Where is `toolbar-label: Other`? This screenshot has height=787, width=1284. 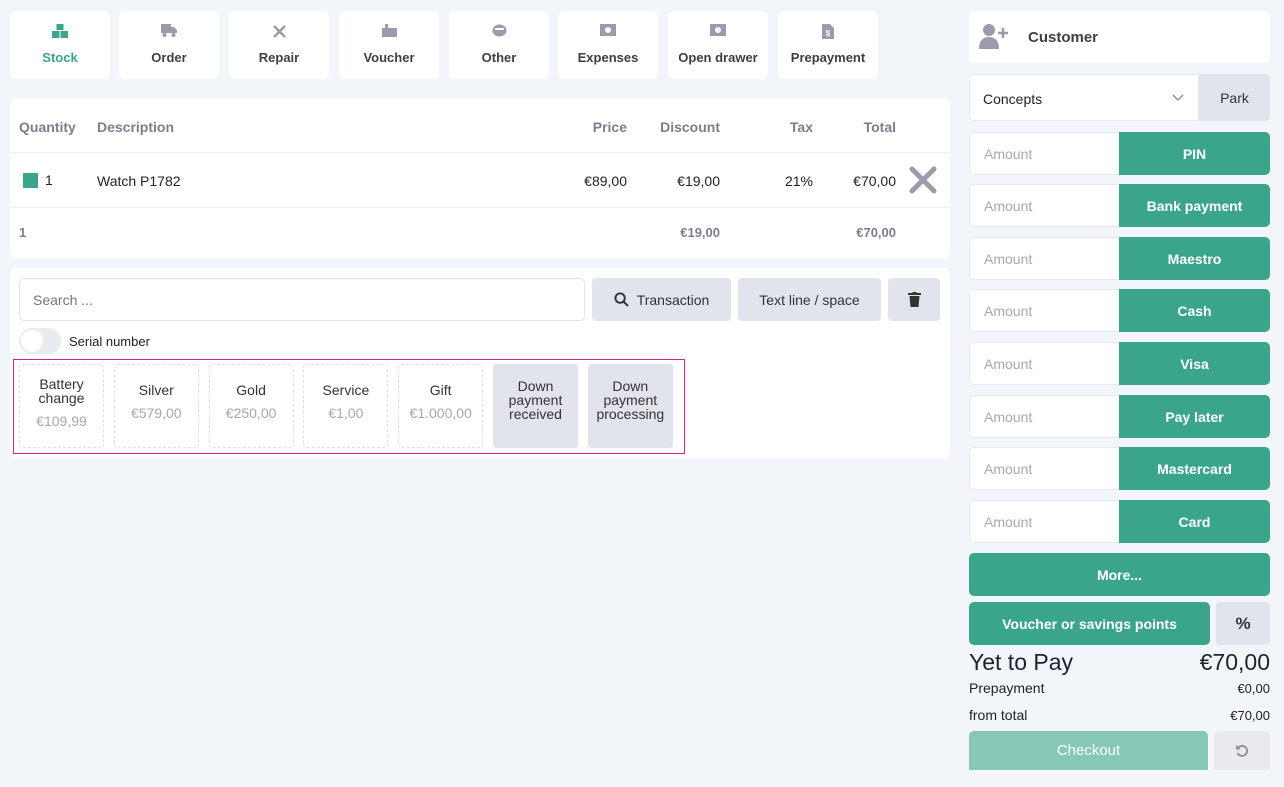
toolbar-label: Other is located at coordinates (499, 57).